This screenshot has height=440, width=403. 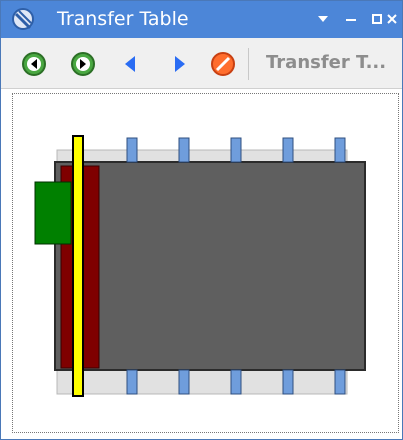 I want to click on first-button, so click(x=34, y=64).